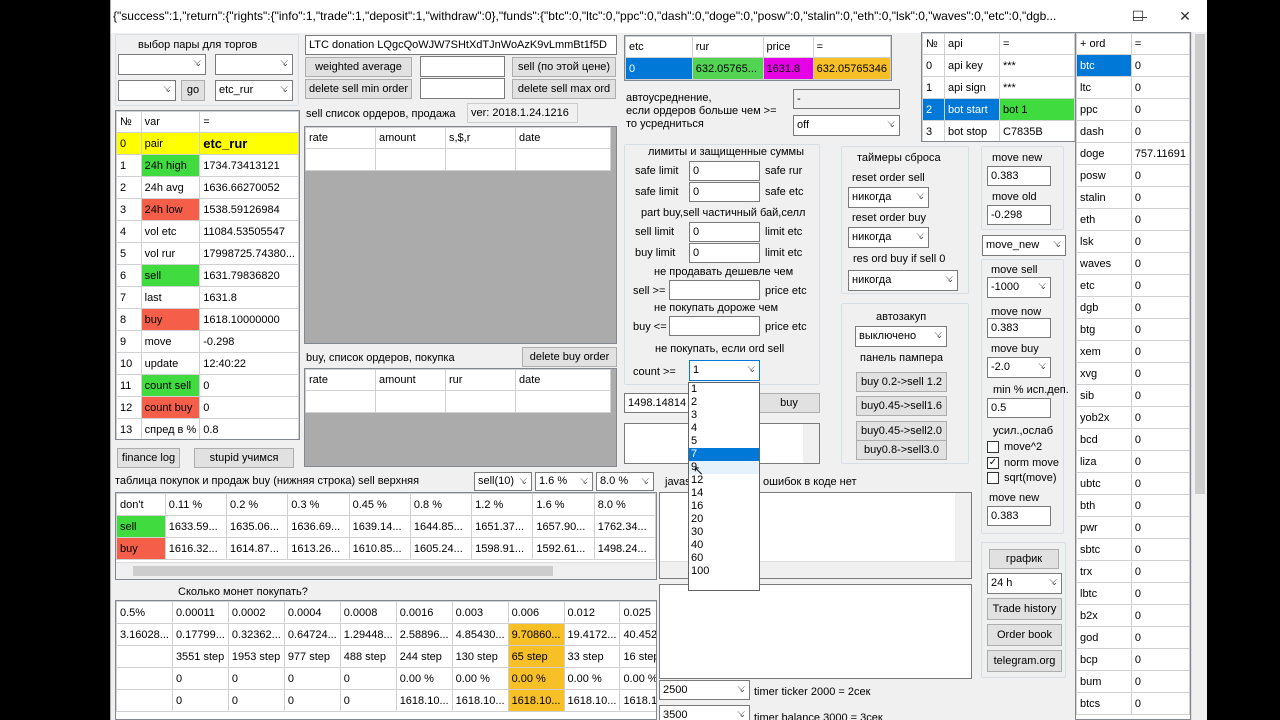 The width and height of the screenshot is (1280, 720). Describe the element at coordinates (1019, 215) in the screenshot. I see `move-old-field: -0.298` at that location.